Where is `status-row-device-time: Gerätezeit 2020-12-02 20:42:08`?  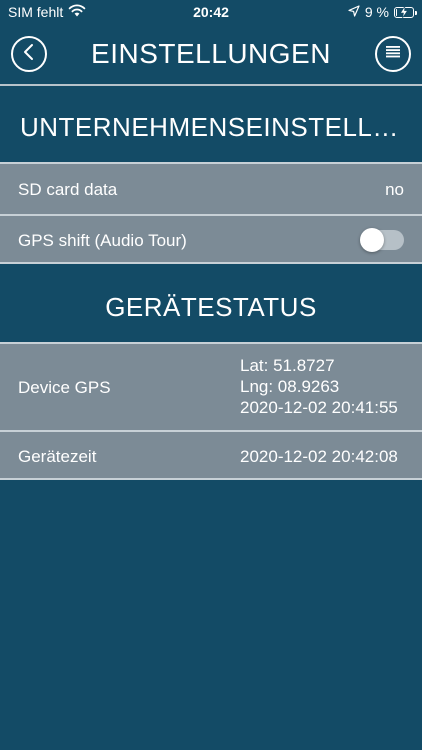
status-row-device-time: Gerätezeit 2020-12-02 20:42:08 is located at coordinates (211, 455).